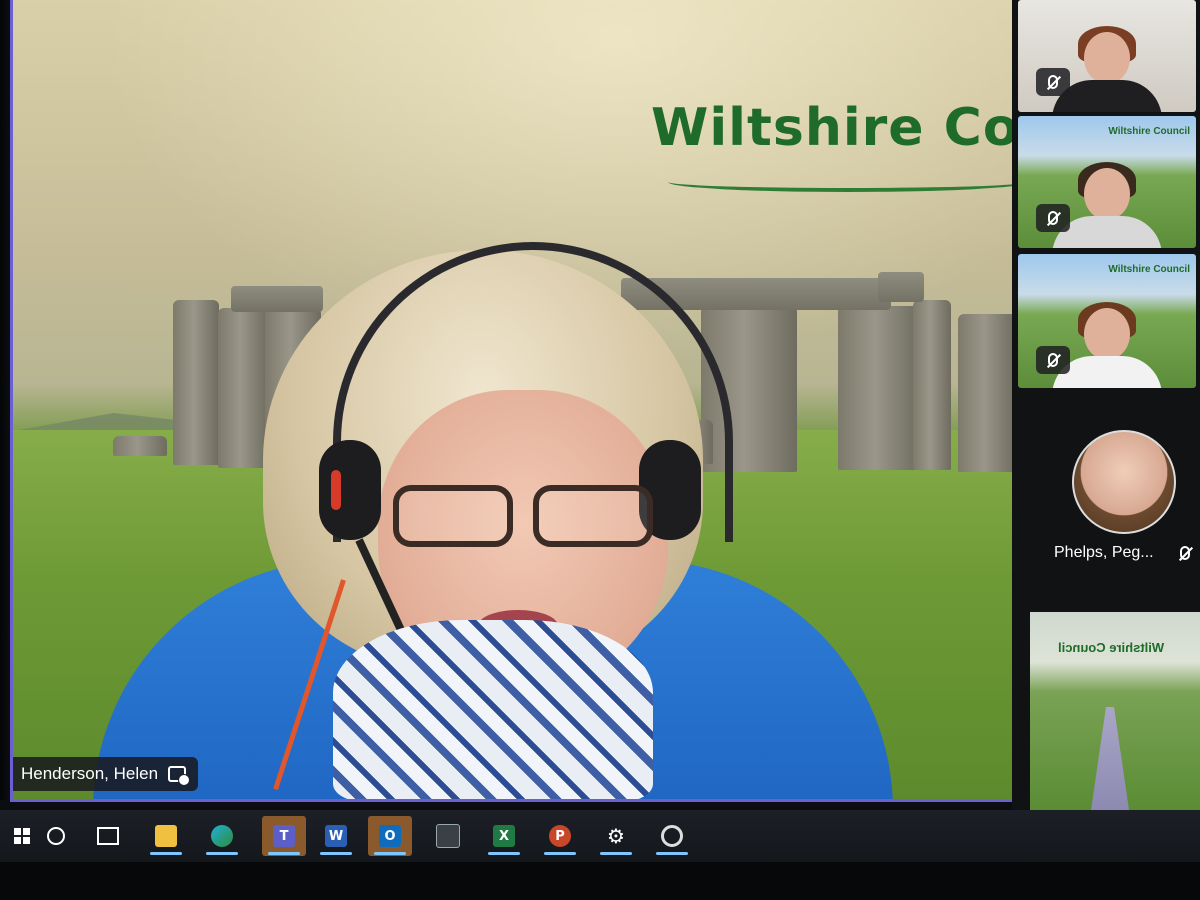  I want to click on outlook-icon: O, so click(390, 836).